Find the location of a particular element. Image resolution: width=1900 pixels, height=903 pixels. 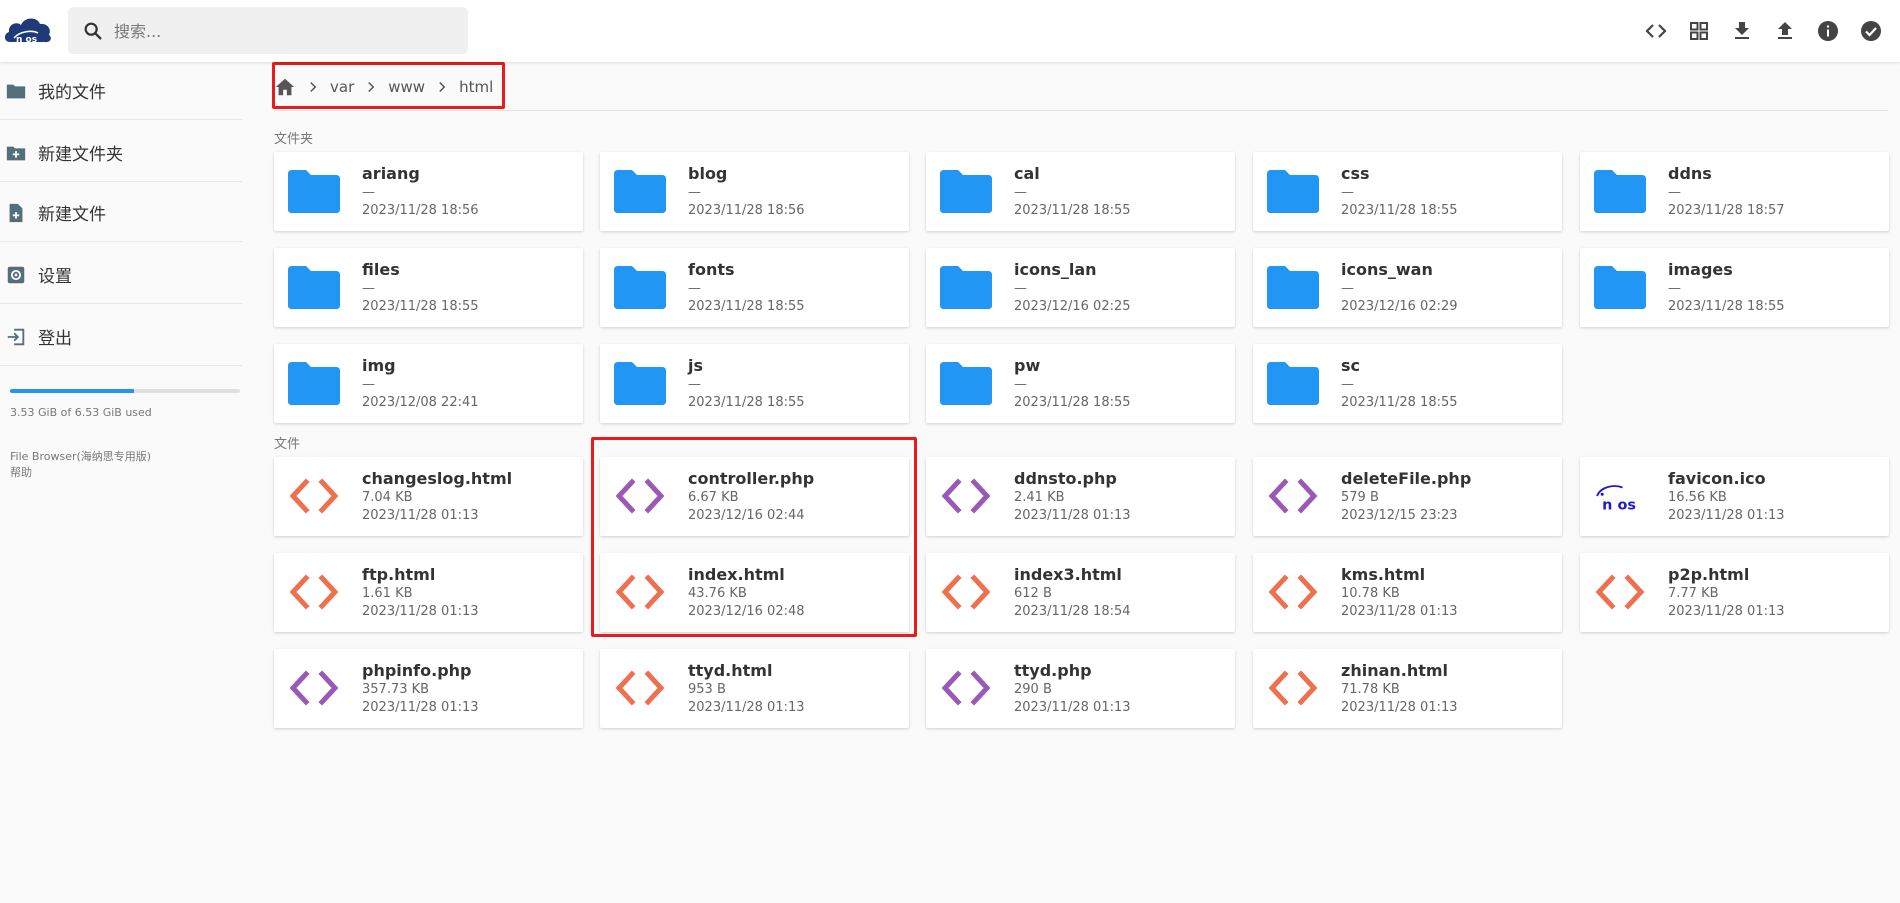

search-icon is located at coordinates (93, 31).